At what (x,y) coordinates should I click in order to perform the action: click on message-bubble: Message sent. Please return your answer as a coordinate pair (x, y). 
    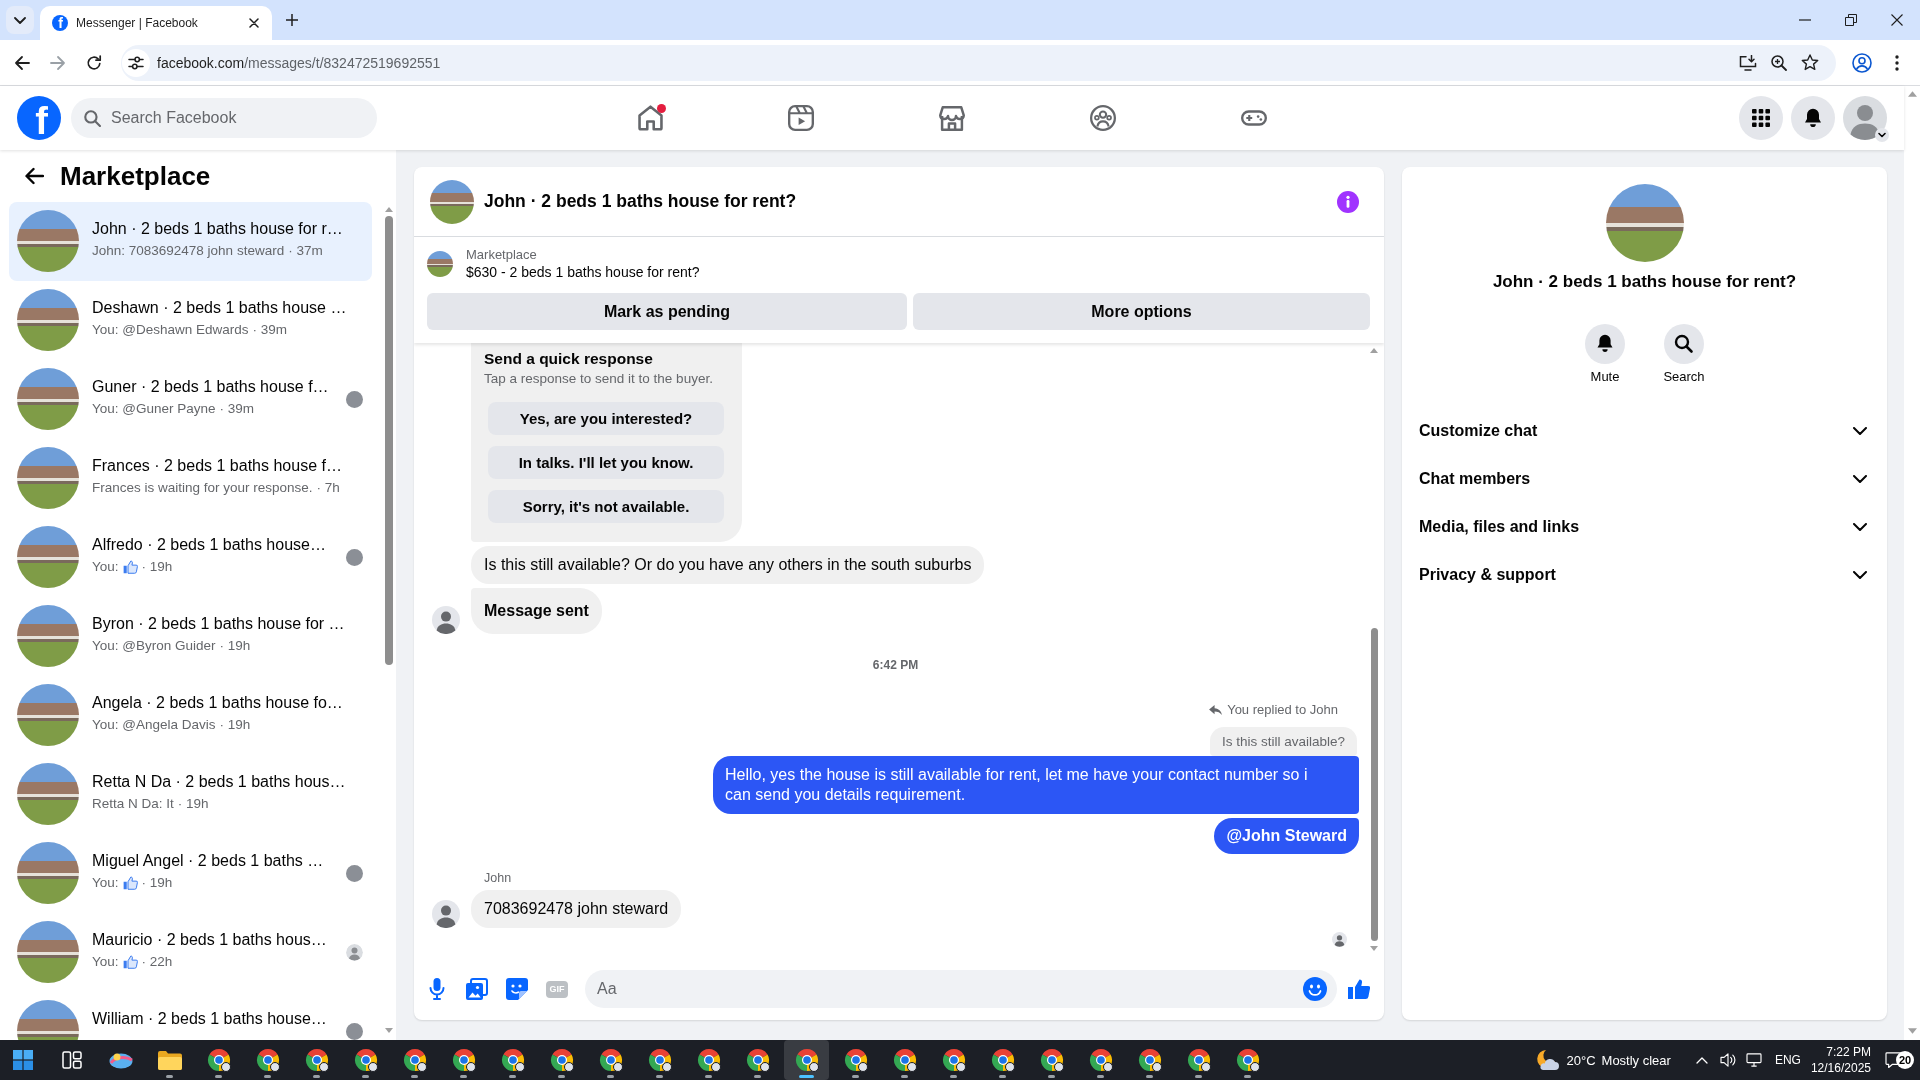
    Looking at the image, I should click on (536, 611).